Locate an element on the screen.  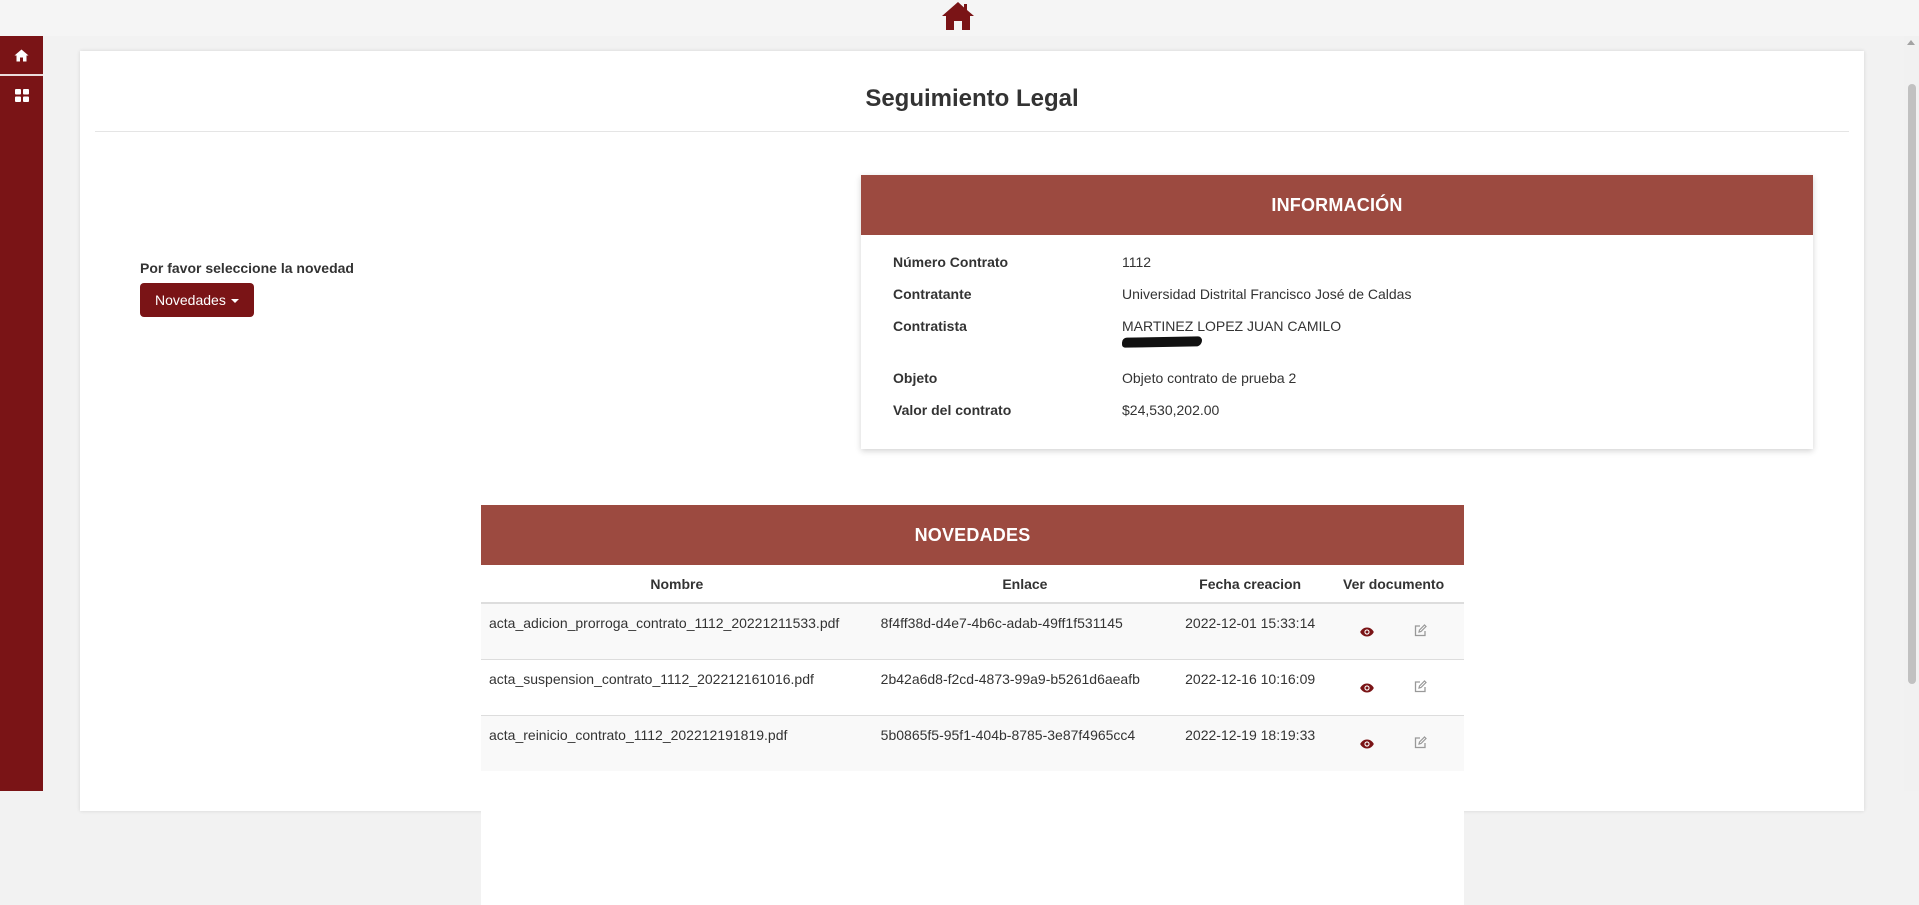
cell-fecha: 2022-12-01 15:33:14 is located at coordinates (1250, 630).